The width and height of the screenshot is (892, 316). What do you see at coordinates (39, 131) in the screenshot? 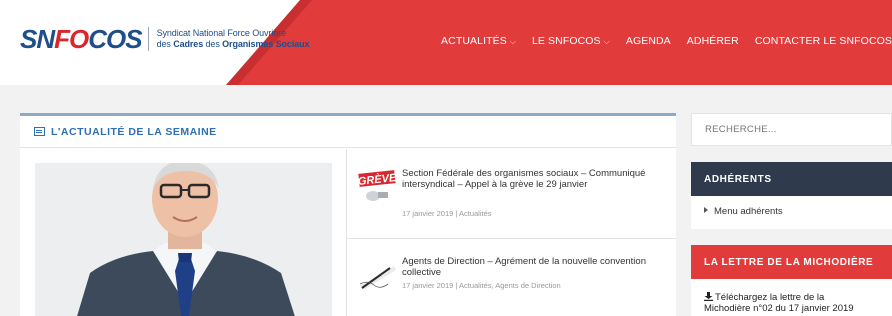
I see `newspaper-icon` at bounding box center [39, 131].